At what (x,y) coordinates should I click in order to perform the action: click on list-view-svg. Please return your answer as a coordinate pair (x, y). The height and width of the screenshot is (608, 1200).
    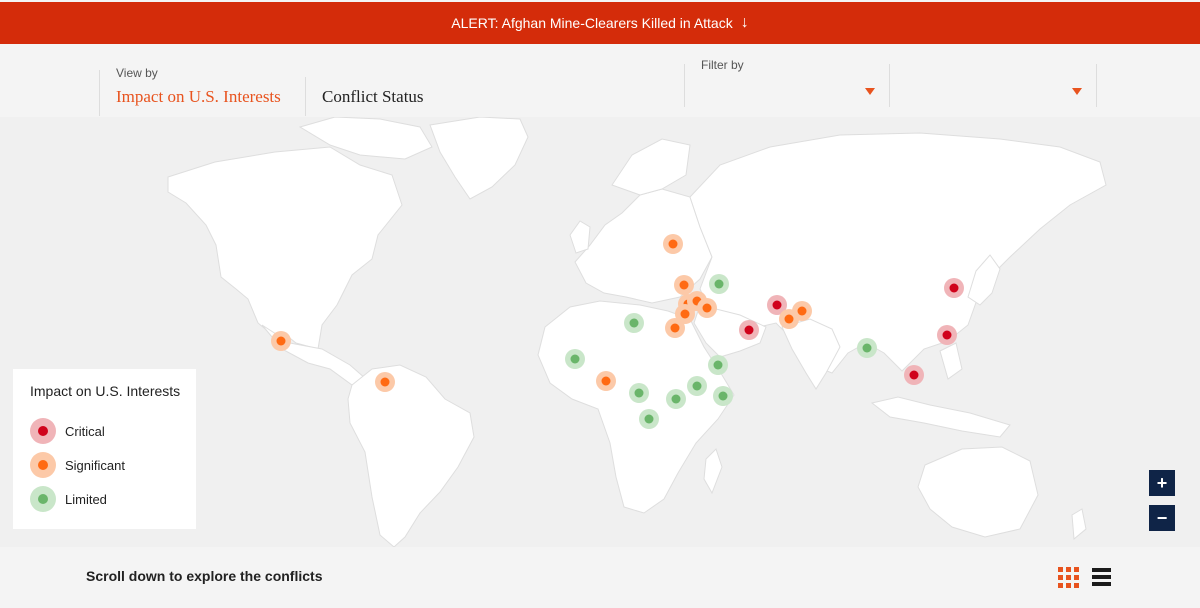
    Looking at the image, I should click on (1101, 577).